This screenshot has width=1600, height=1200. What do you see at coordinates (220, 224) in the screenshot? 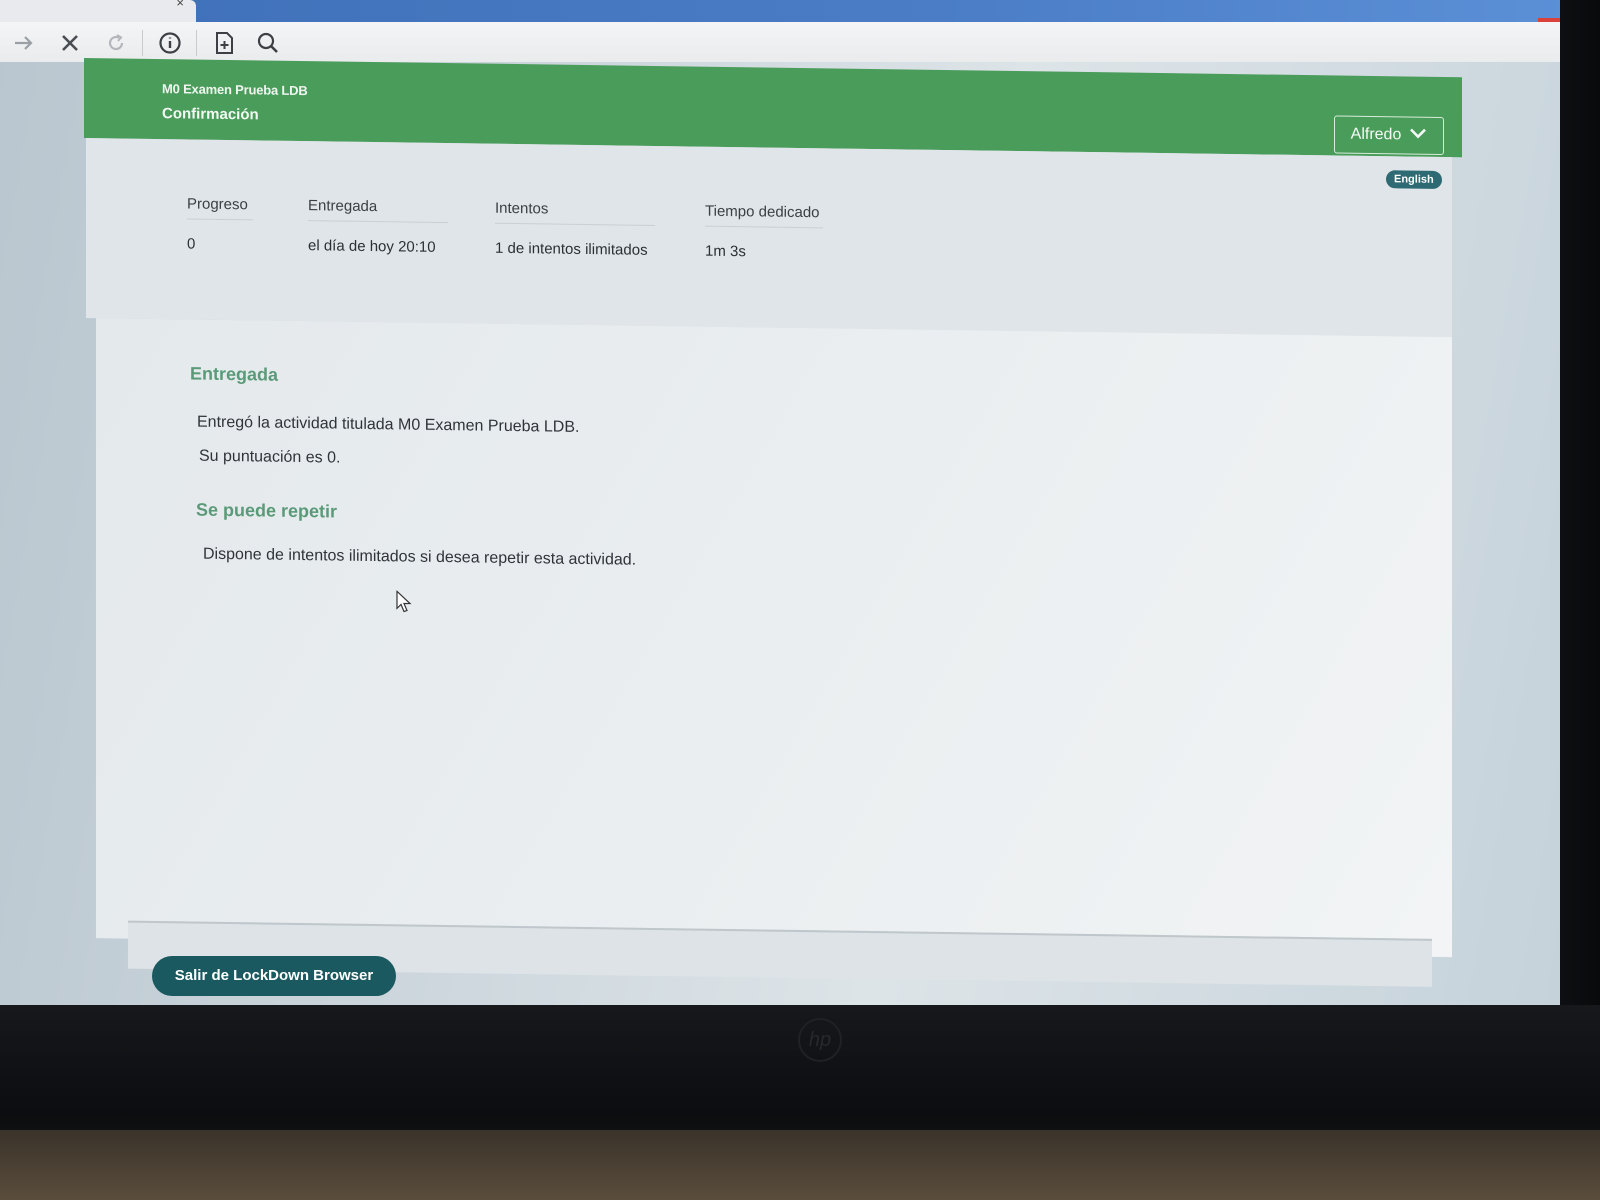
I see `stat-progress: Progreso 0` at bounding box center [220, 224].